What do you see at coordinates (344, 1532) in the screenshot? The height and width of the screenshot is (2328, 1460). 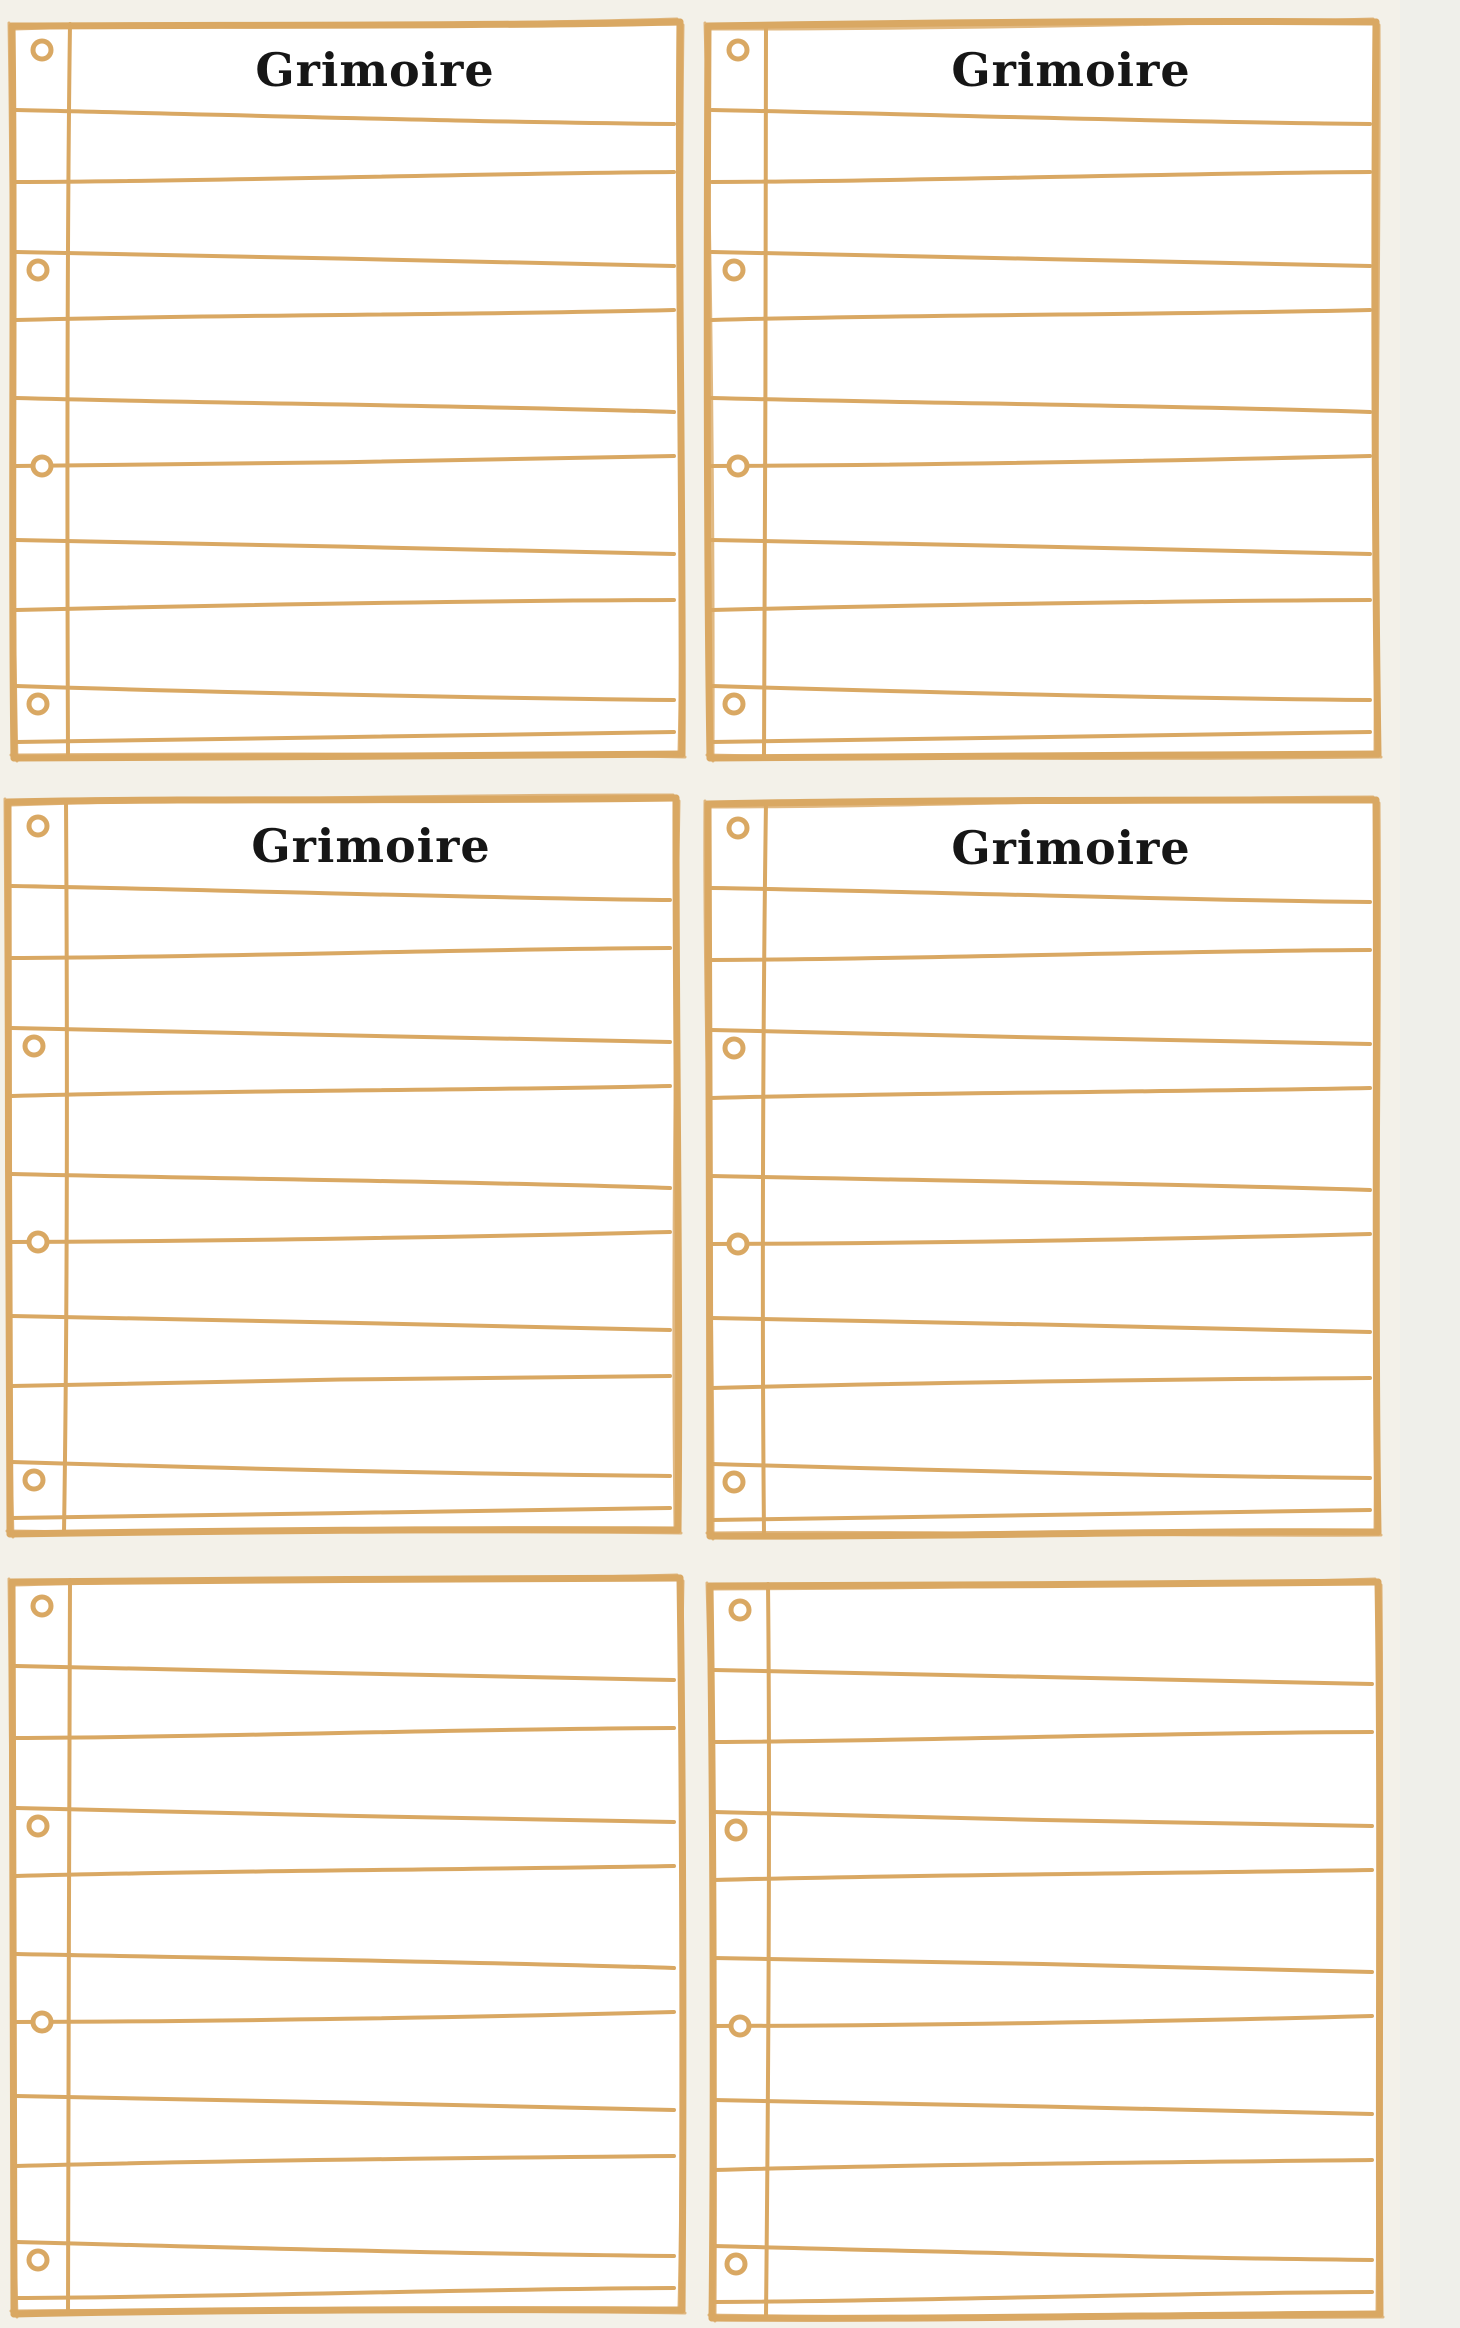 I see `border-stroke` at bounding box center [344, 1532].